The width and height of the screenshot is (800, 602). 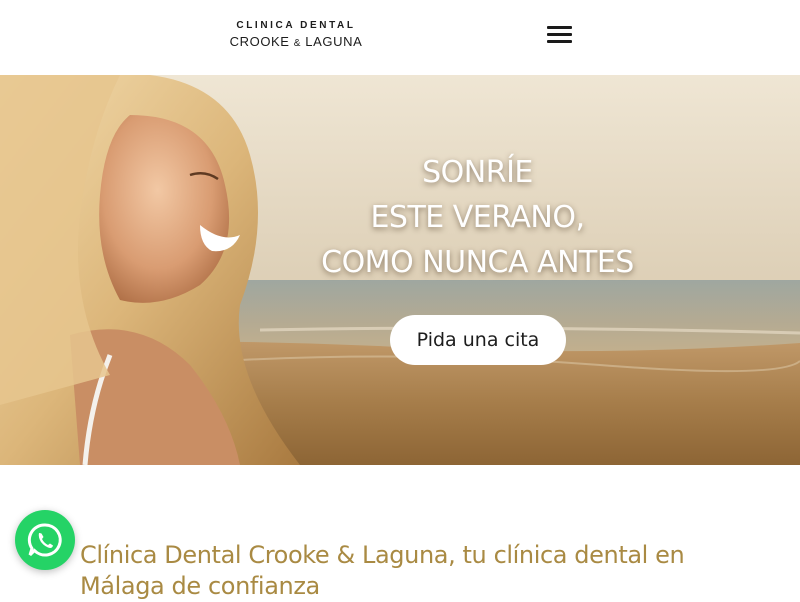 What do you see at coordinates (477, 262) in the screenshot?
I see `hero-heading-line-3: COMO NUNCA ANTES` at bounding box center [477, 262].